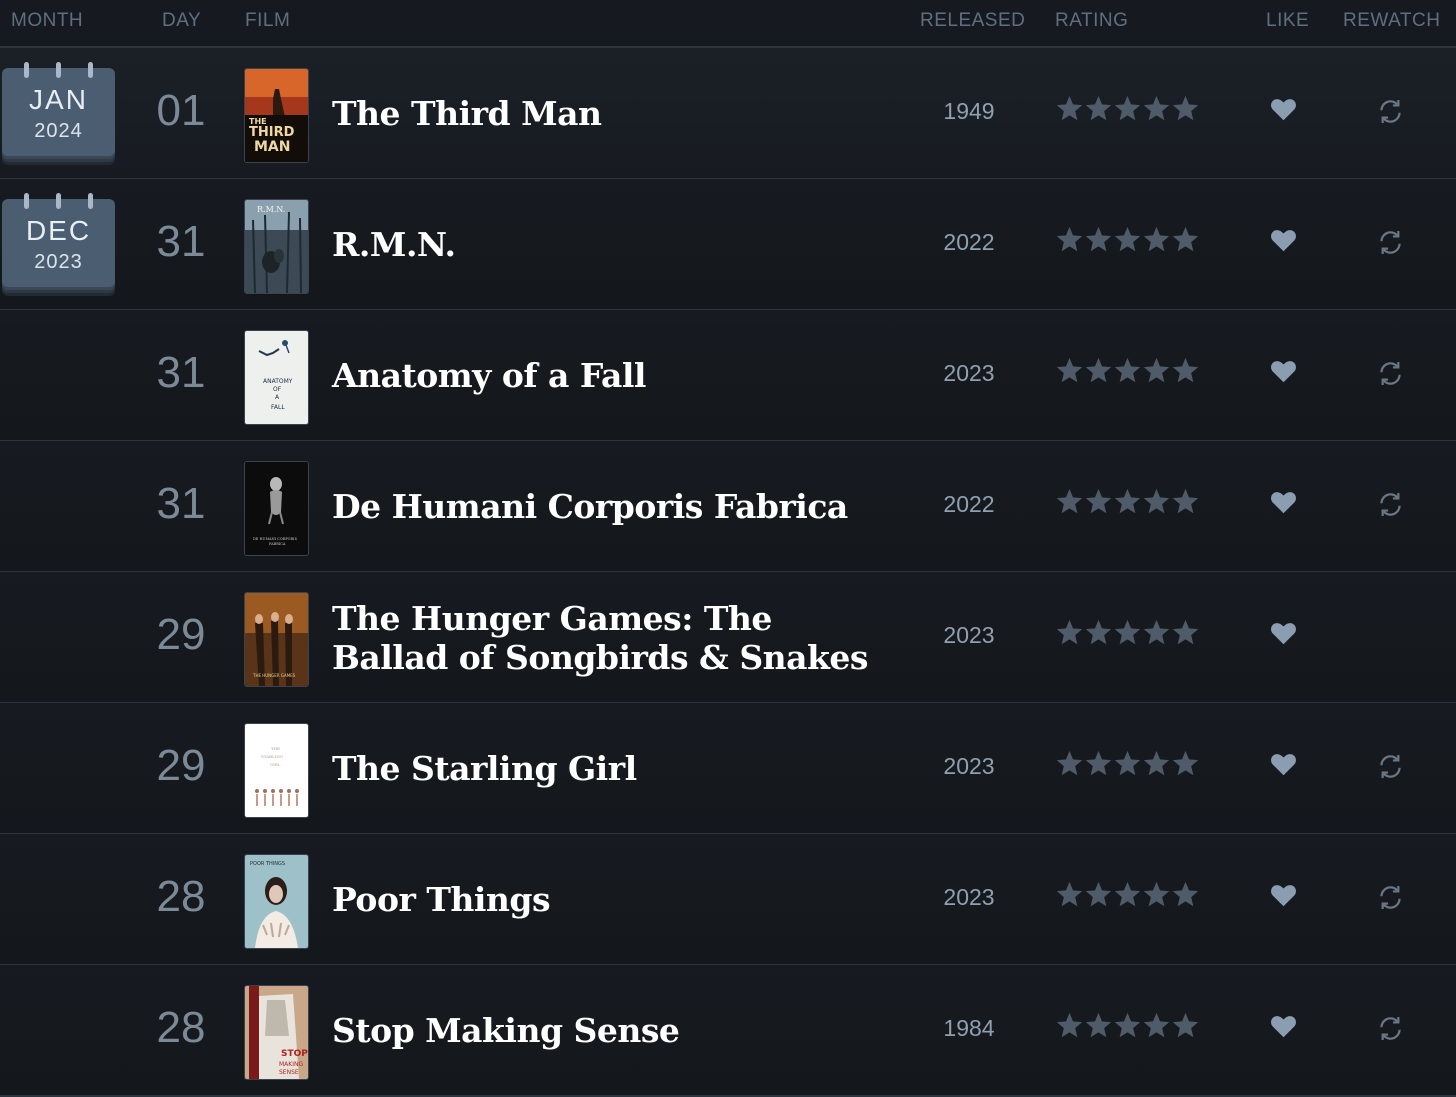 The image size is (1456, 1097). Describe the element at coordinates (1288, 20) in the screenshot. I see `header-like: LIKE` at that location.